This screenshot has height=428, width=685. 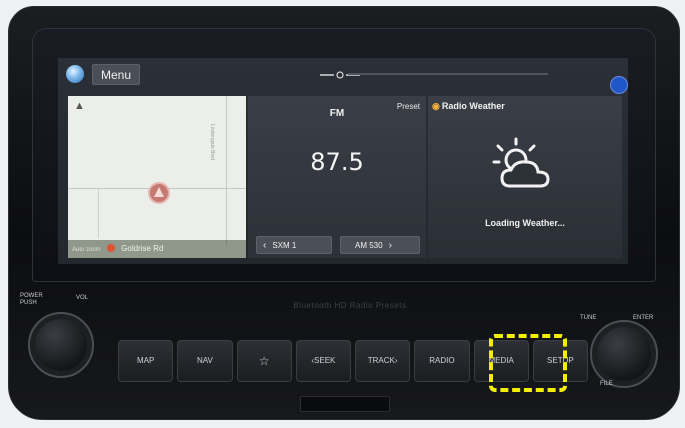 What do you see at coordinates (345, 404) in the screenshot?
I see `usb-slot` at bounding box center [345, 404].